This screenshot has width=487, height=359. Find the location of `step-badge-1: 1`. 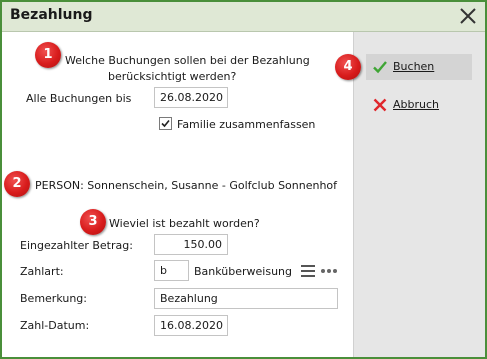

step-badge-1: 1 is located at coordinates (48, 55).